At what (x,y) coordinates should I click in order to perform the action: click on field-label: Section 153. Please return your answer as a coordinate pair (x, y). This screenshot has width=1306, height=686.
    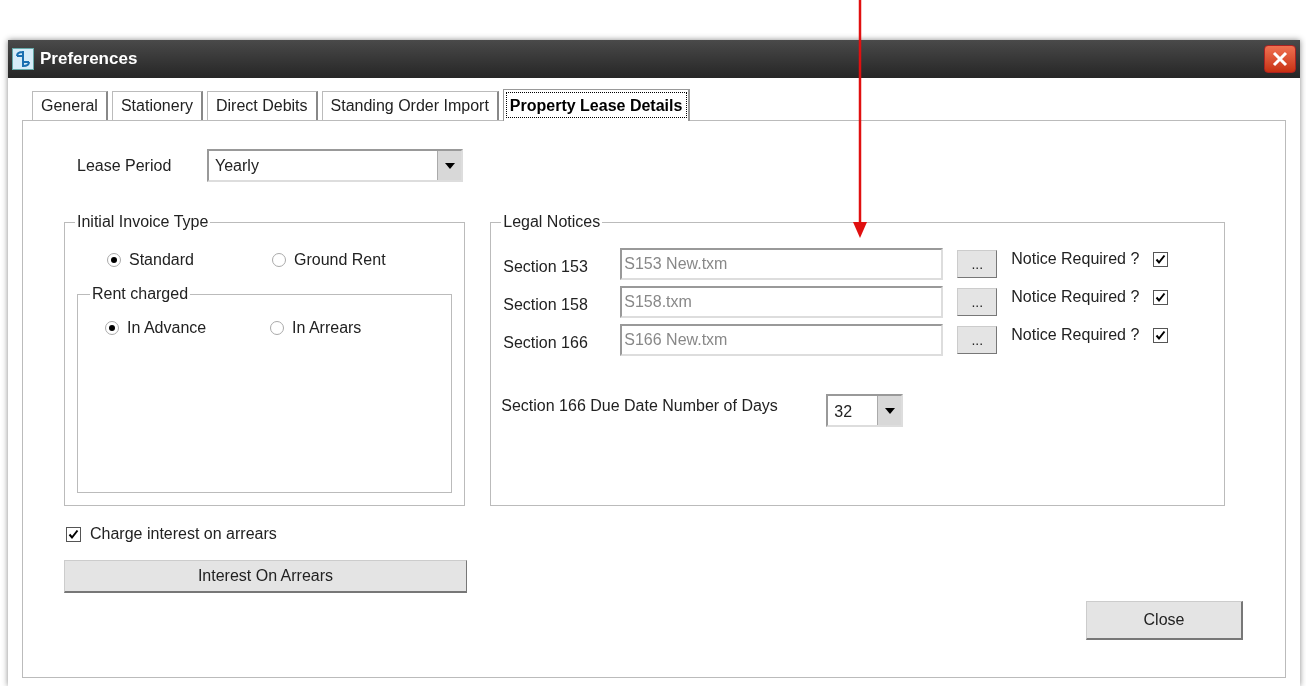
    Looking at the image, I should click on (546, 267).